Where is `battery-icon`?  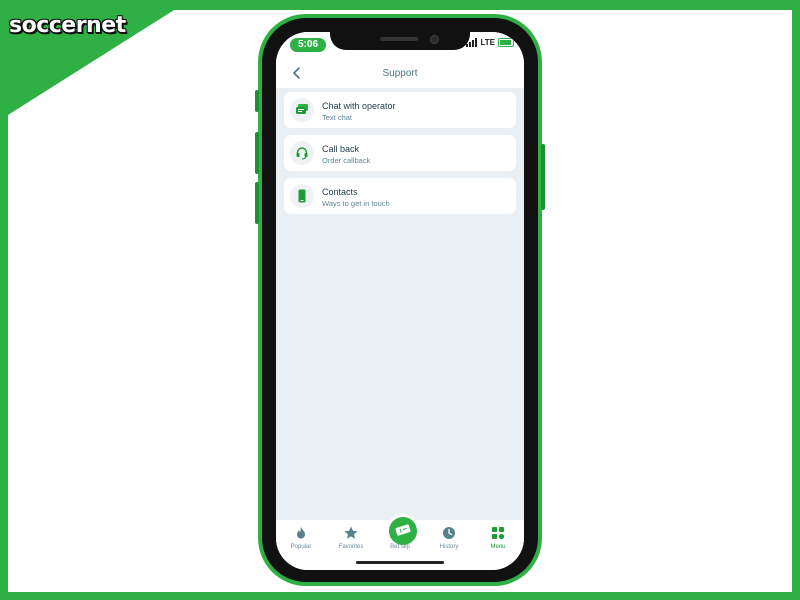
battery-icon is located at coordinates (506, 42).